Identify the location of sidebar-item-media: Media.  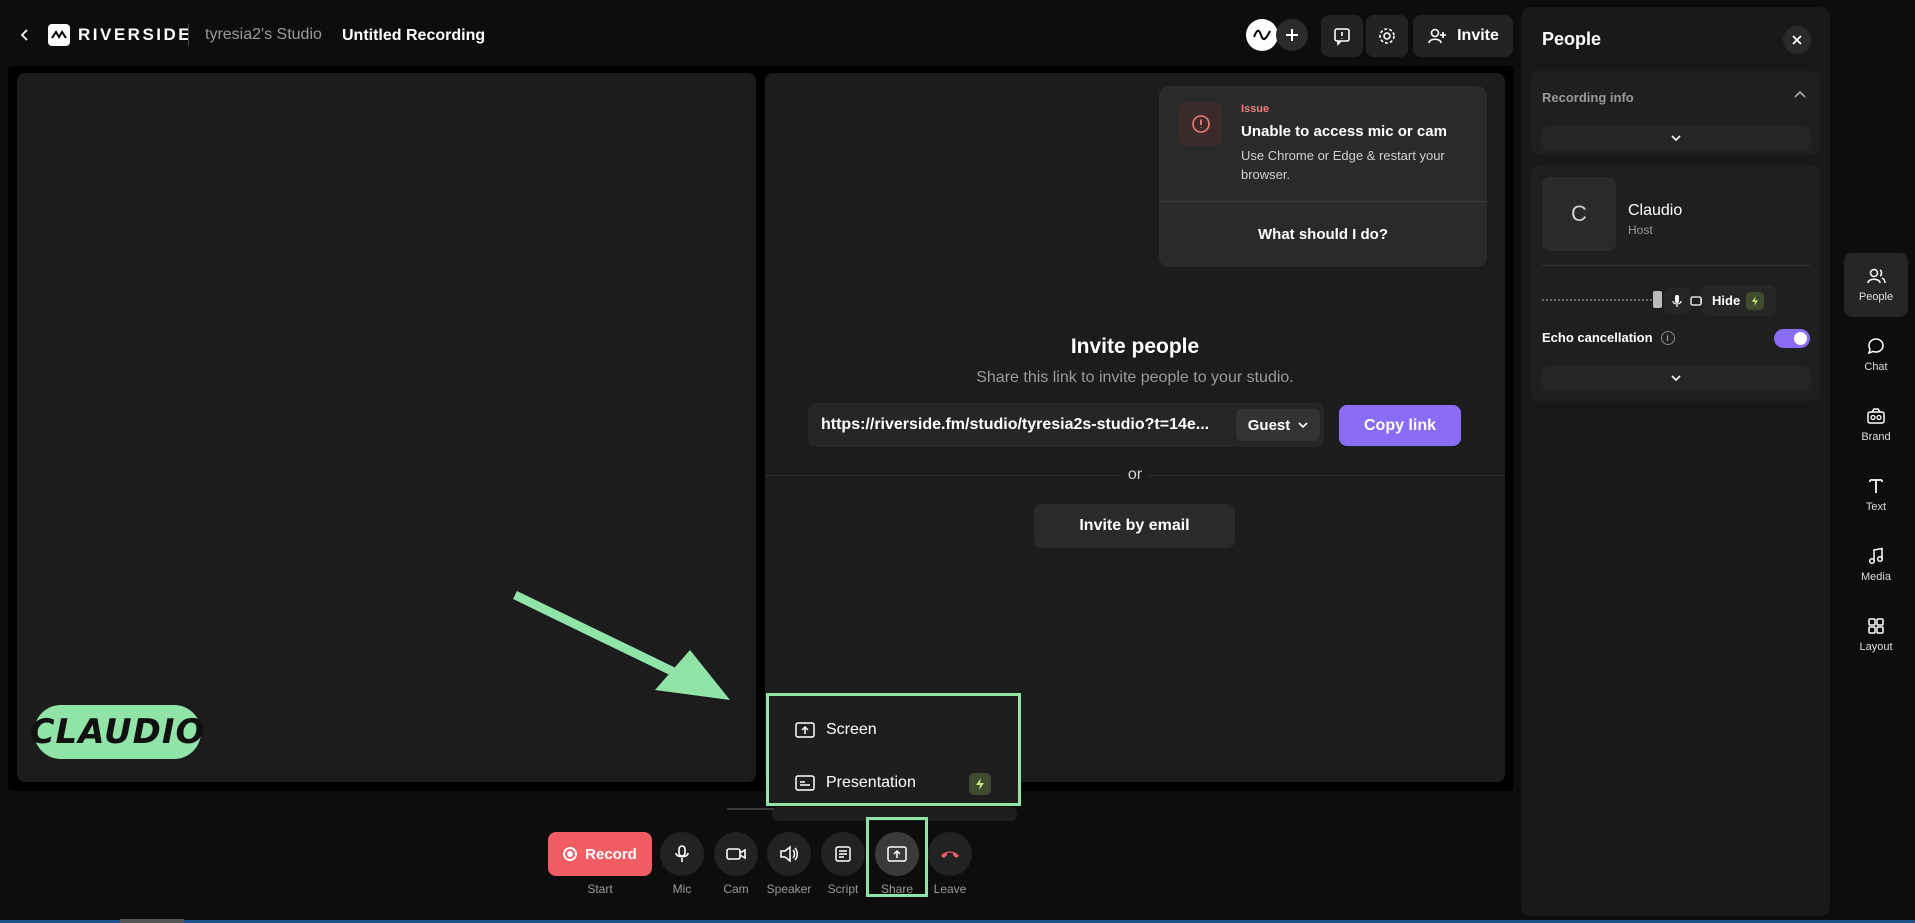
(1876, 565).